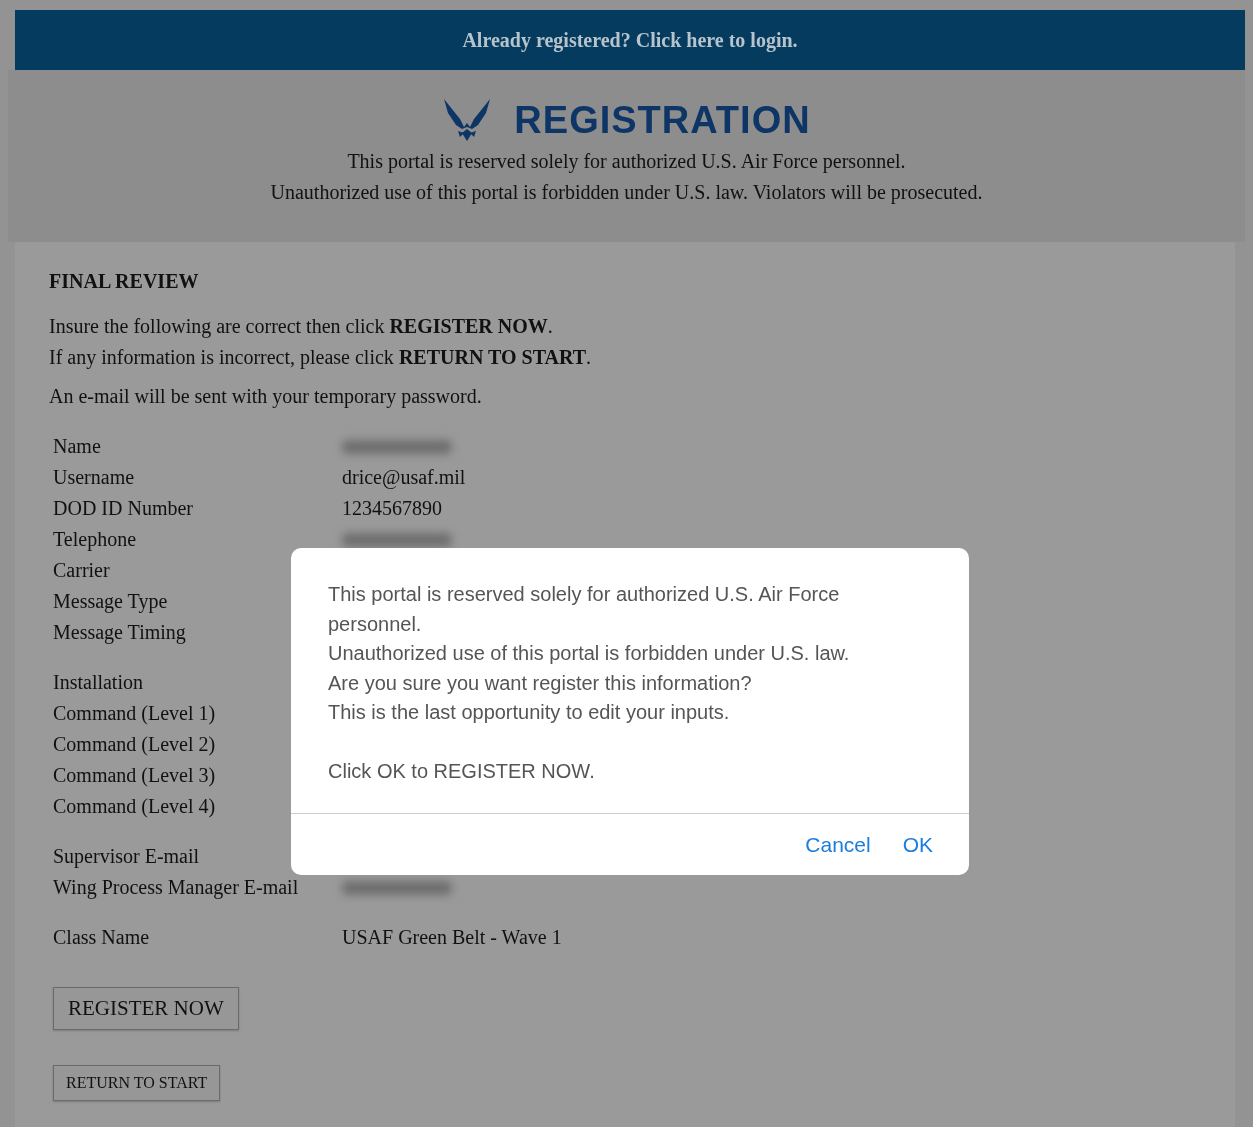 This screenshot has width=1253, height=1127. Describe the element at coordinates (662, 120) in the screenshot. I see `page-title: REGISTRATION` at that location.